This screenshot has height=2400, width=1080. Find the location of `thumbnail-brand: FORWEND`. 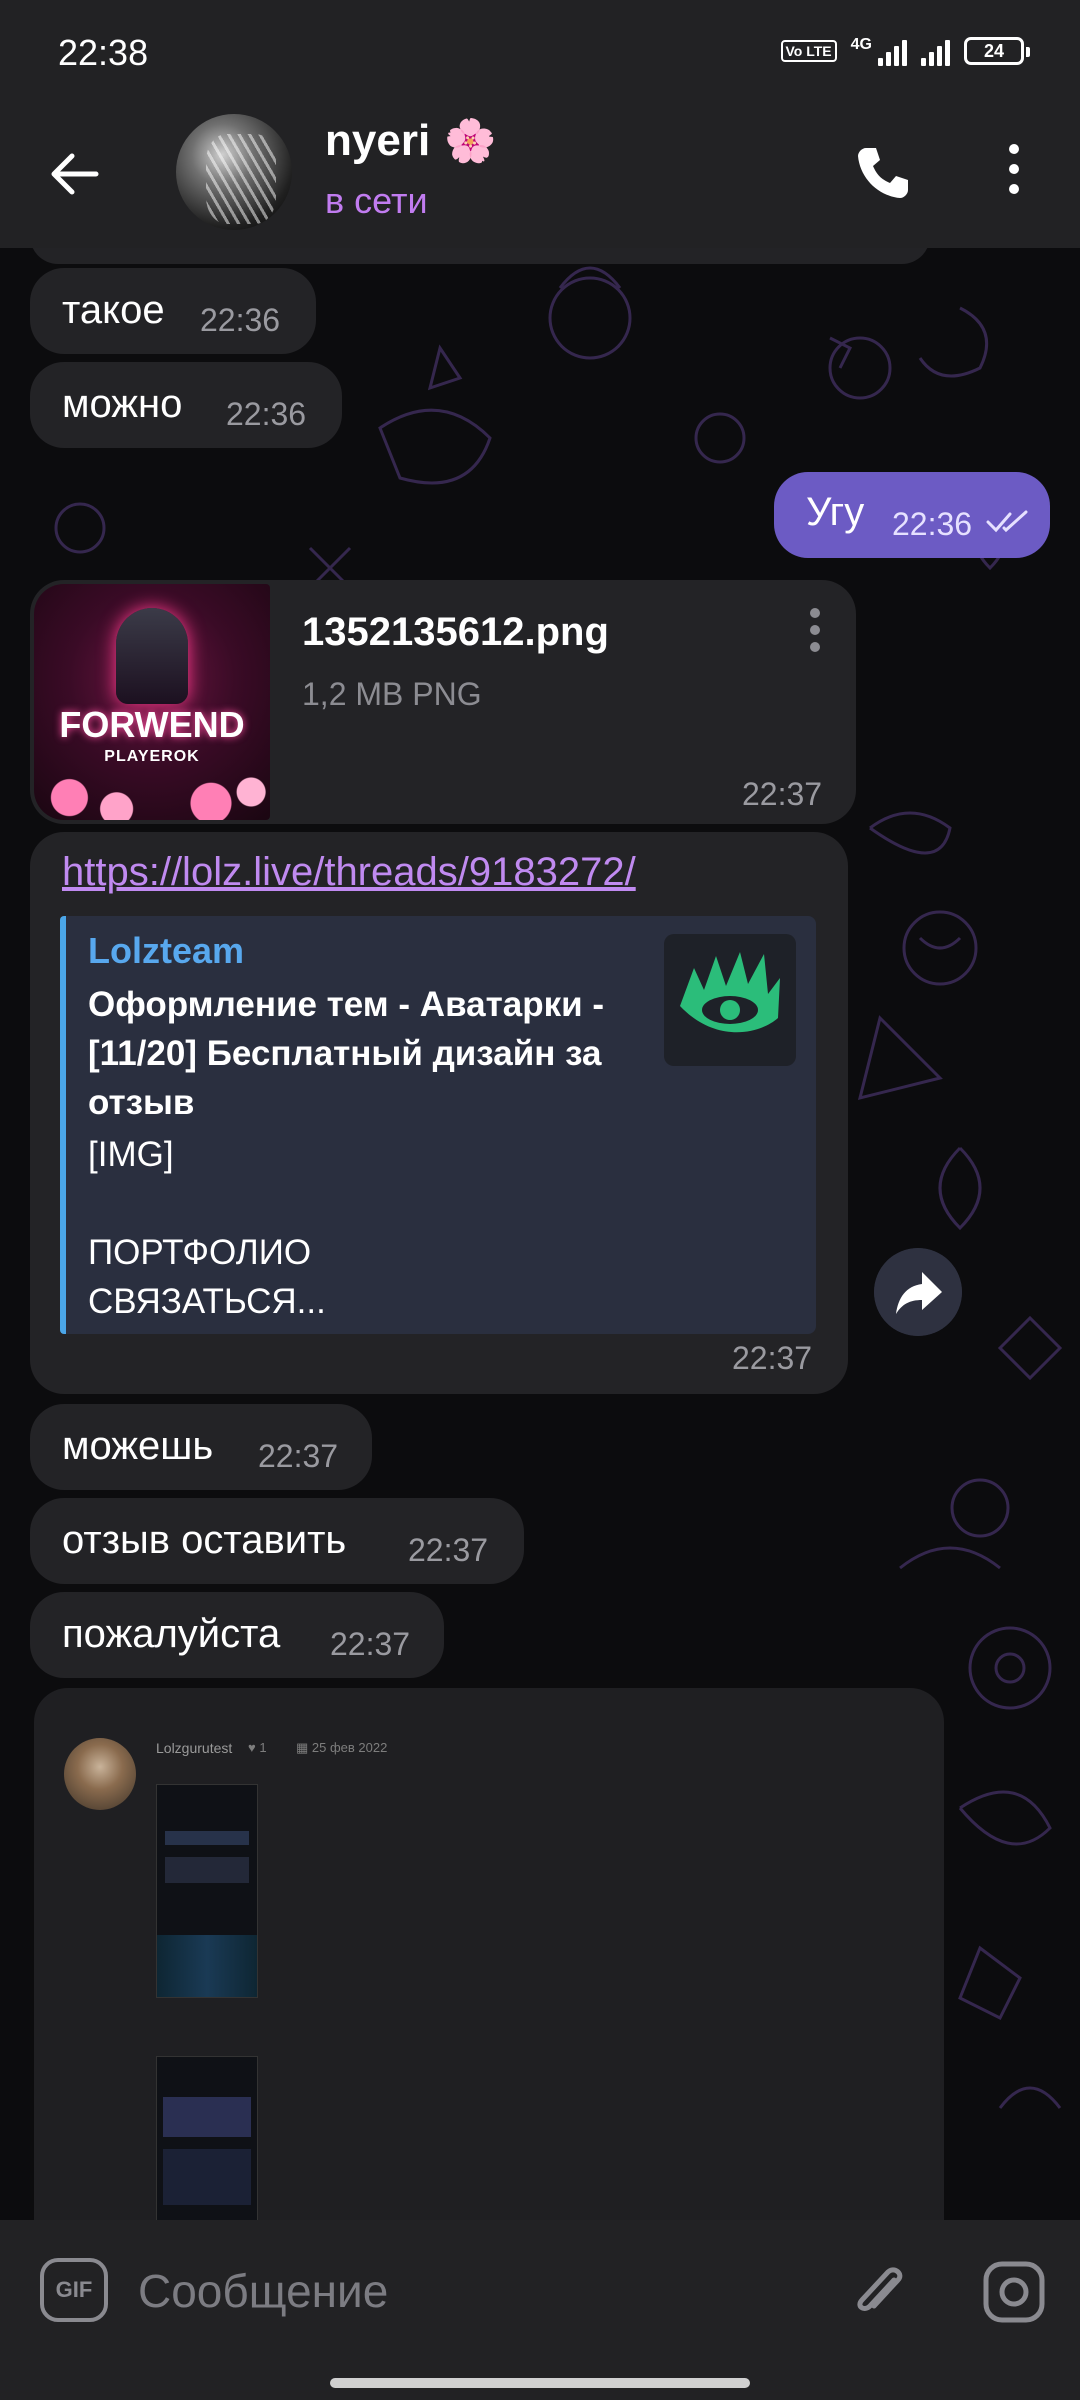

thumbnail-brand: FORWEND is located at coordinates (152, 724).